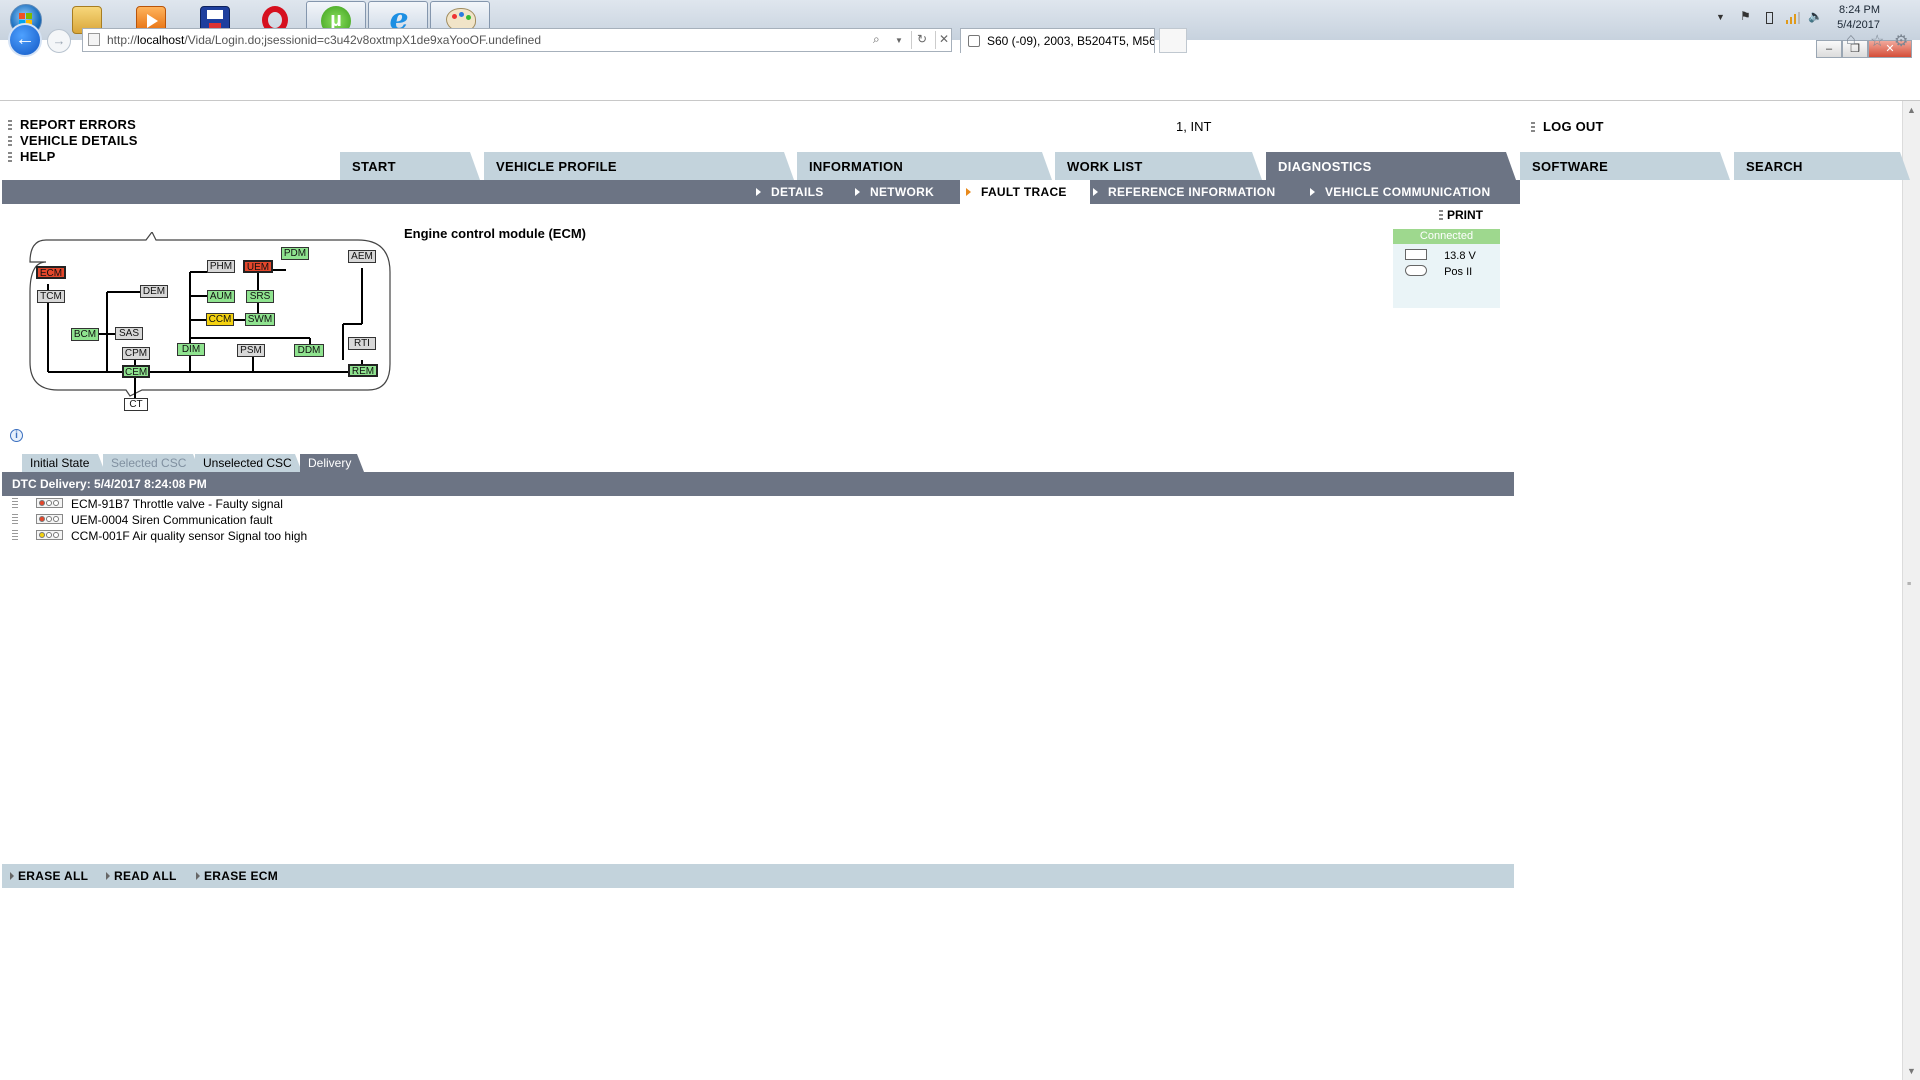 This screenshot has height=1080, width=1920. Describe the element at coordinates (1567, 126) in the screenshot. I see `logout-link: LOG OUT` at that location.